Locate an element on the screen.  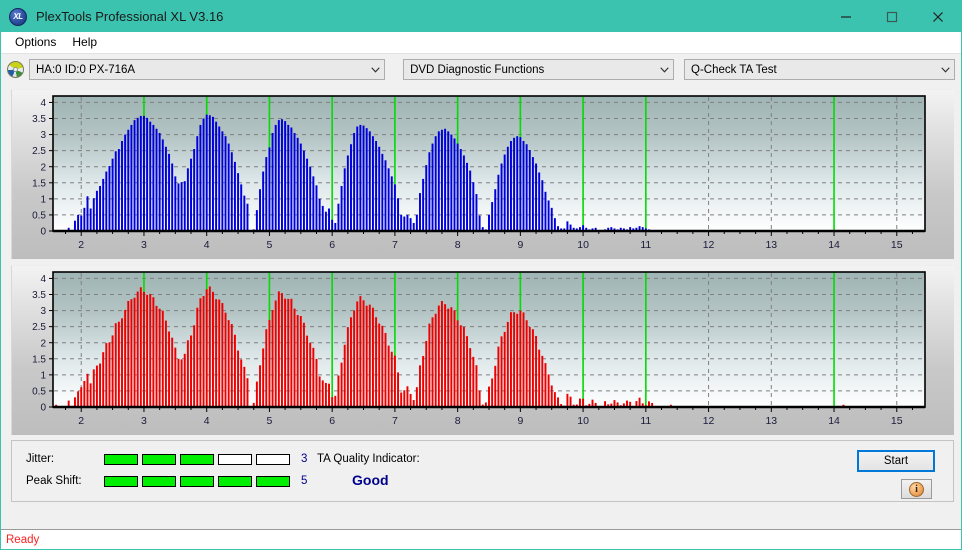
peak-shift-row: Peak Shift: 5 is located at coordinates (166, 481).